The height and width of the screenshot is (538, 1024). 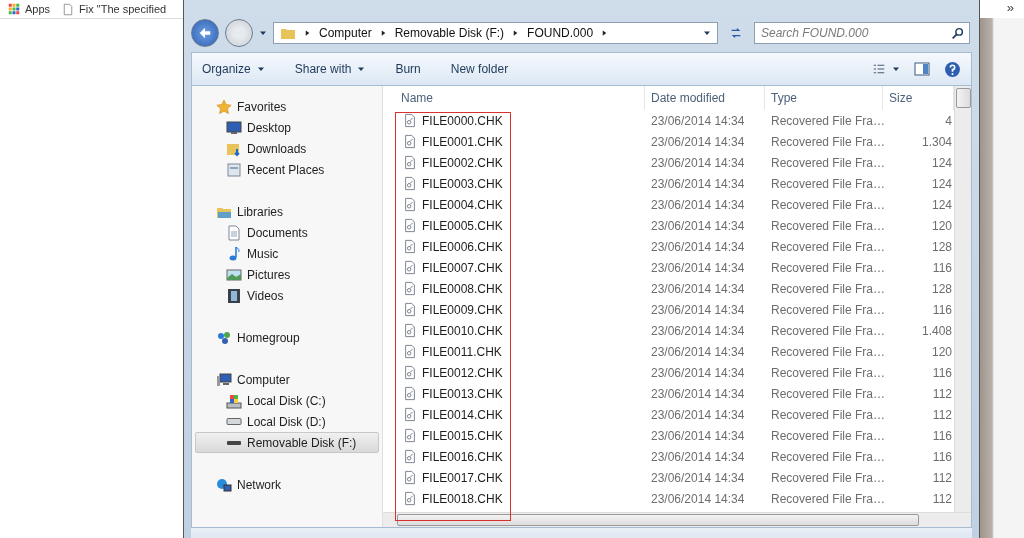 I want to click on breadcrumb-item: FOUND.000, so click(x=560, y=33).